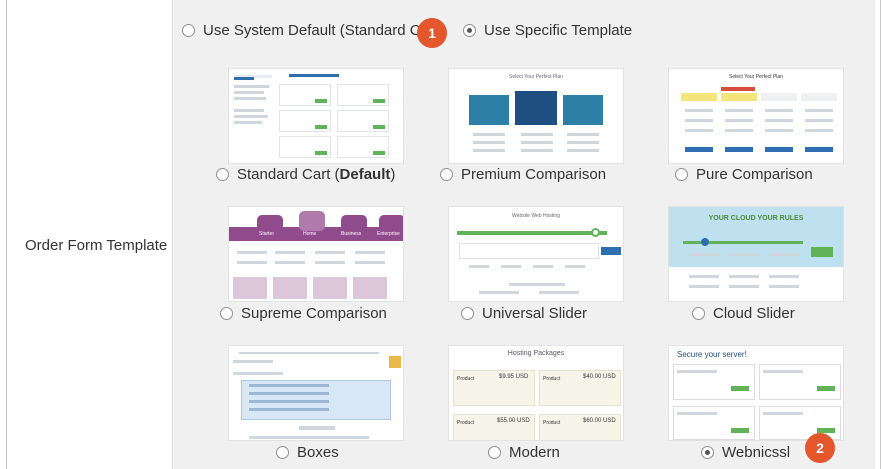 This screenshot has height=469, width=881. What do you see at coordinates (754, 313) in the screenshot?
I see `cloud-slider-label: Cloud Slider` at bounding box center [754, 313].